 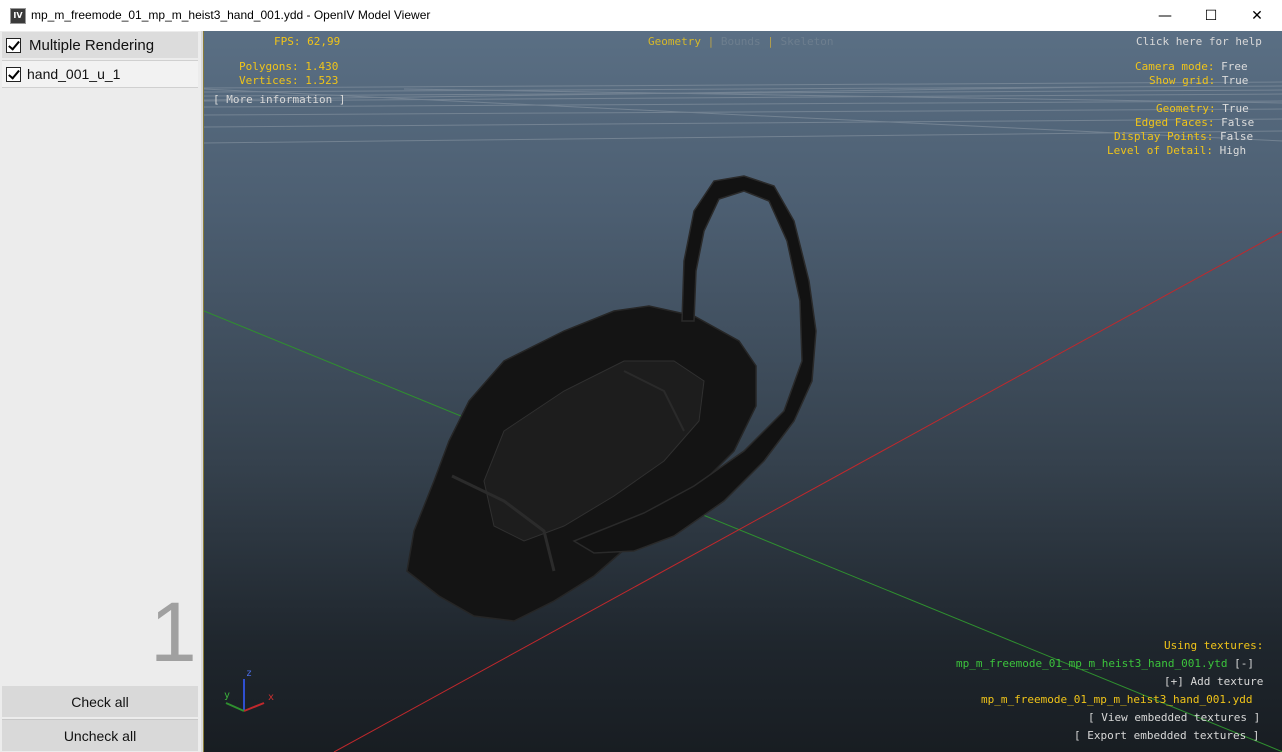 I want to click on using-textures-heading: Using textures:, so click(x=1214, y=645).